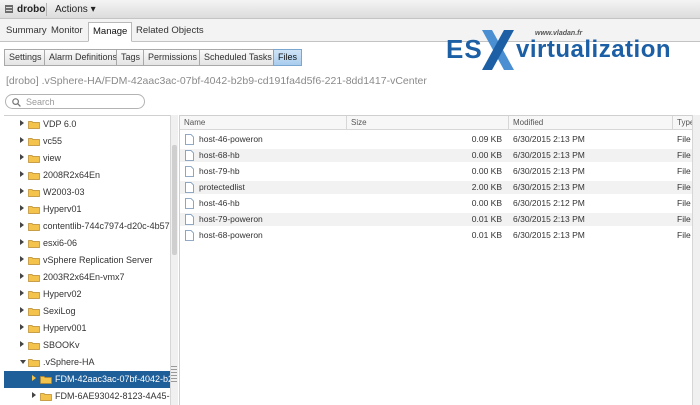 The height and width of the screenshot is (405, 700). What do you see at coordinates (26, 32) in the screenshot?
I see `tab-summary: Summary` at bounding box center [26, 32].